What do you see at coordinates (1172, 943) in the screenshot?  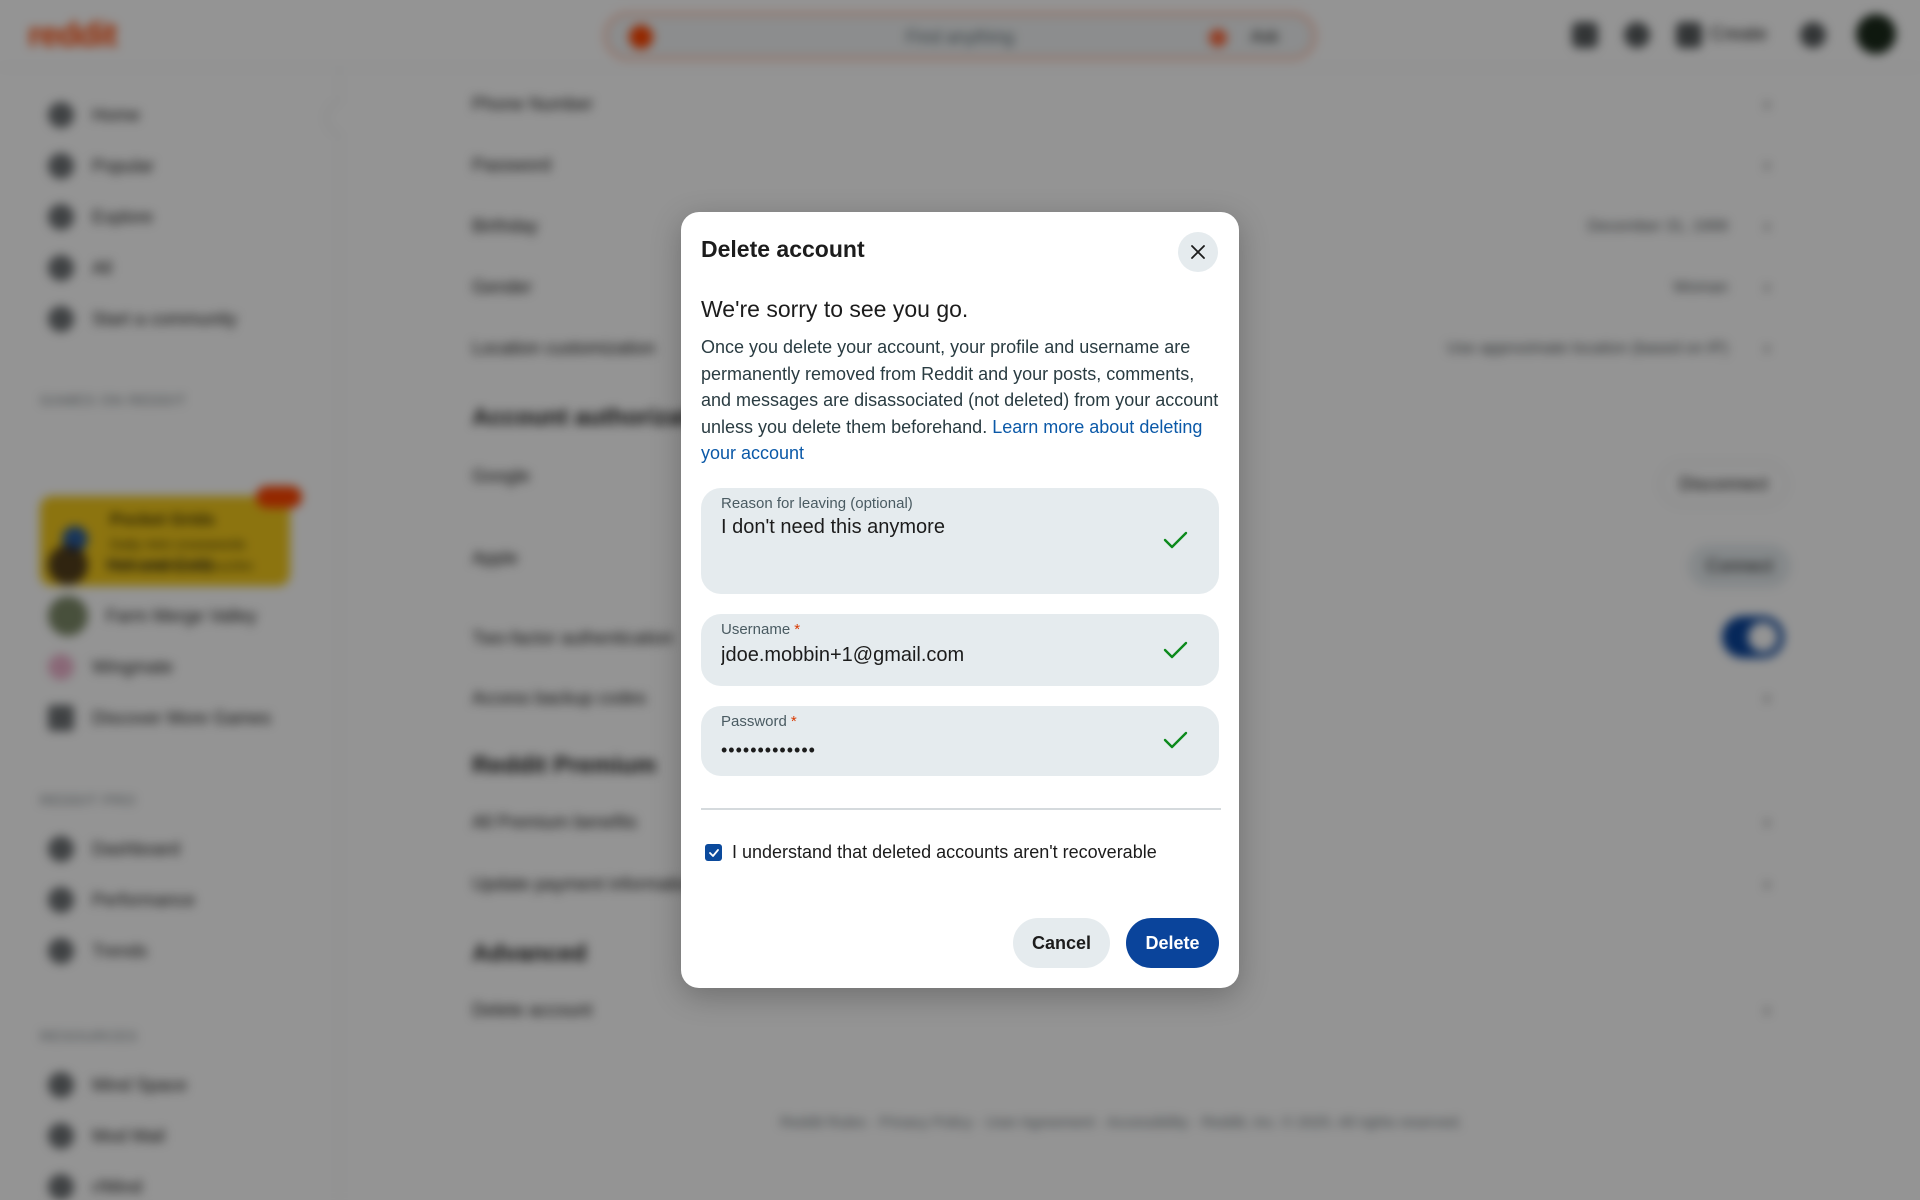 I see `delete-button: Delete` at bounding box center [1172, 943].